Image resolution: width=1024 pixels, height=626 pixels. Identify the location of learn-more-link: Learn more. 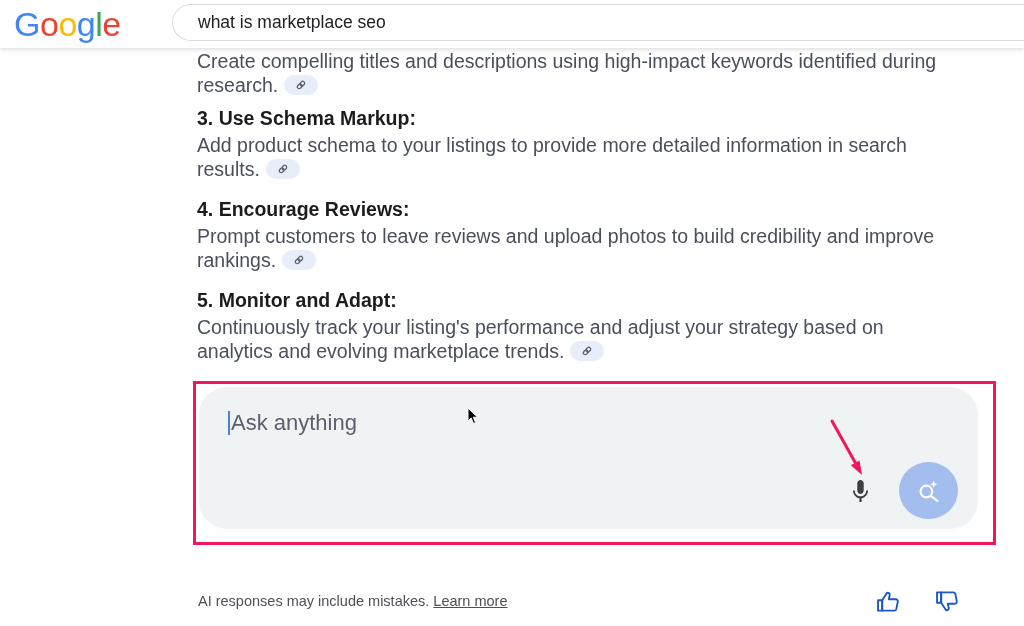
(470, 601).